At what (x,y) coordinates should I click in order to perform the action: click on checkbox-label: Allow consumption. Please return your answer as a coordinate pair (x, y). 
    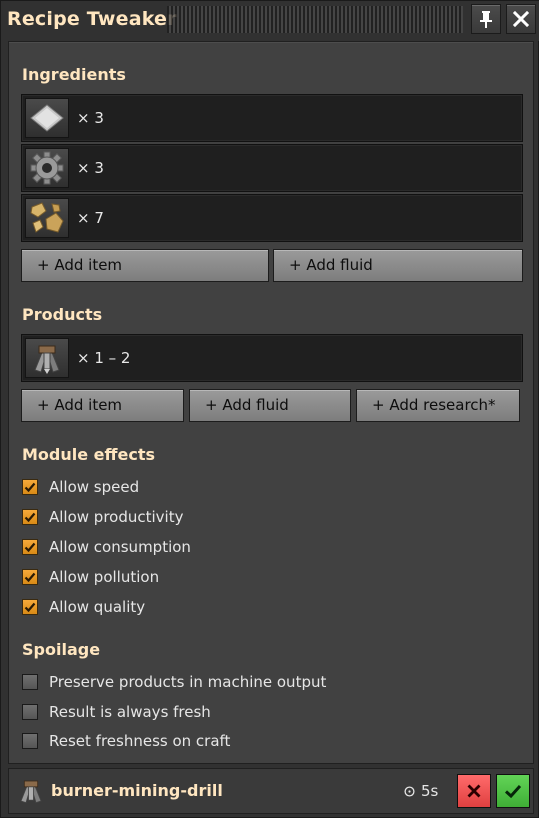
    Looking at the image, I should click on (120, 547).